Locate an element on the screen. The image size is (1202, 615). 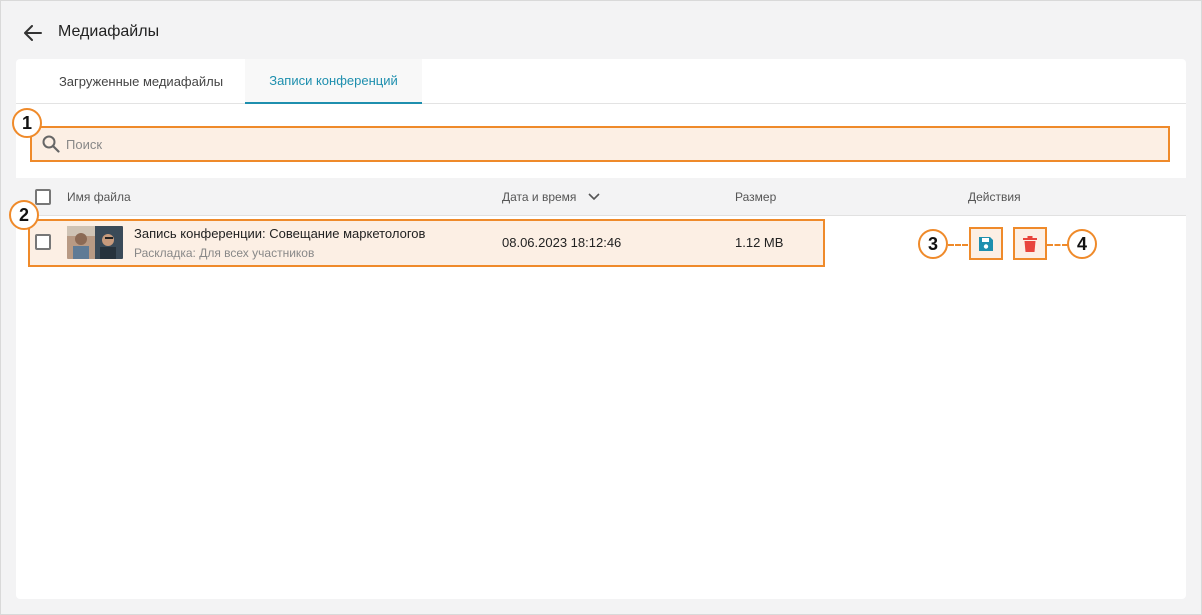
recording-datetime: 08.06.2023 18:12:46 is located at coordinates (562, 242).